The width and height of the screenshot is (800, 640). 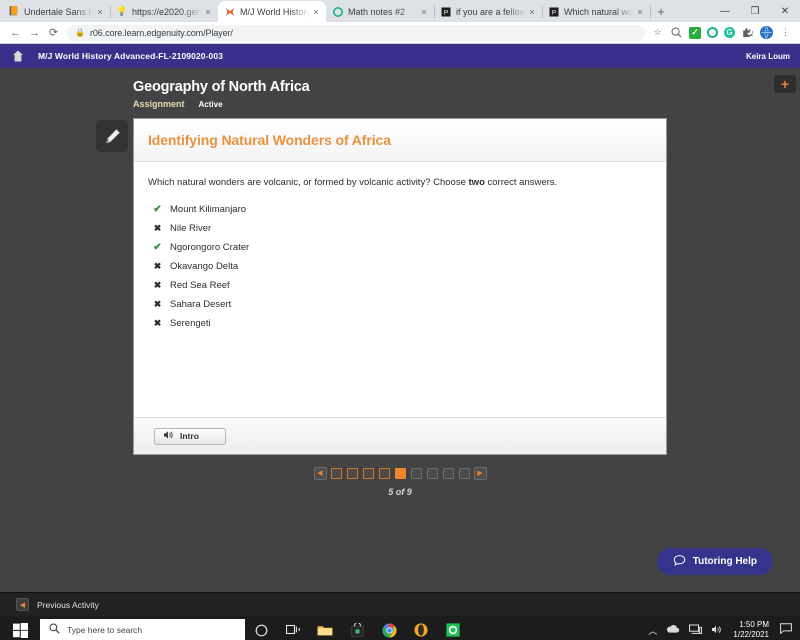 I want to click on search-input: Type here to search, so click(x=142, y=629).